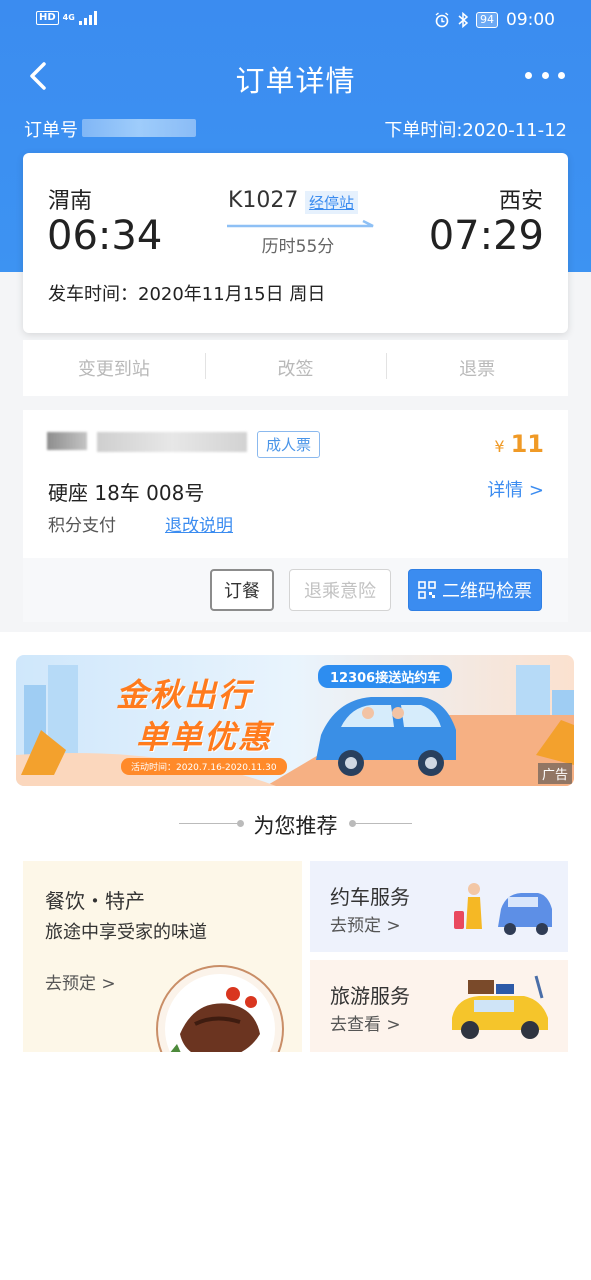 The width and height of the screenshot is (591, 1280). I want to click on status-bar: HD 4G 94 09:00, so click(295, 20).